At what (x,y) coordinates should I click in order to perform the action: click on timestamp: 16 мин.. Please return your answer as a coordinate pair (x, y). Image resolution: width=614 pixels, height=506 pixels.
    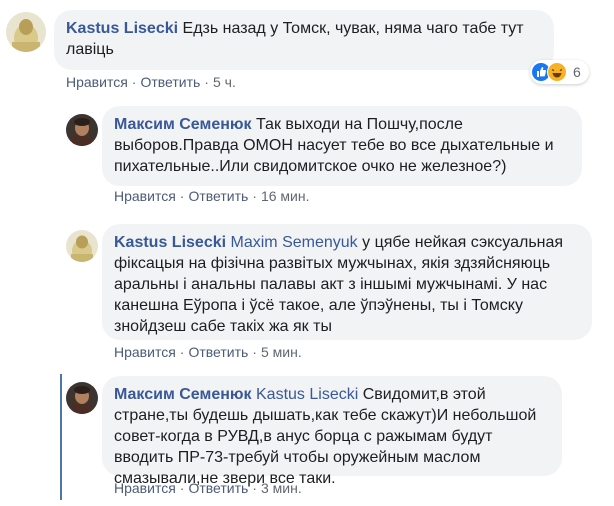
    Looking at the image, I should click on (285, 196).